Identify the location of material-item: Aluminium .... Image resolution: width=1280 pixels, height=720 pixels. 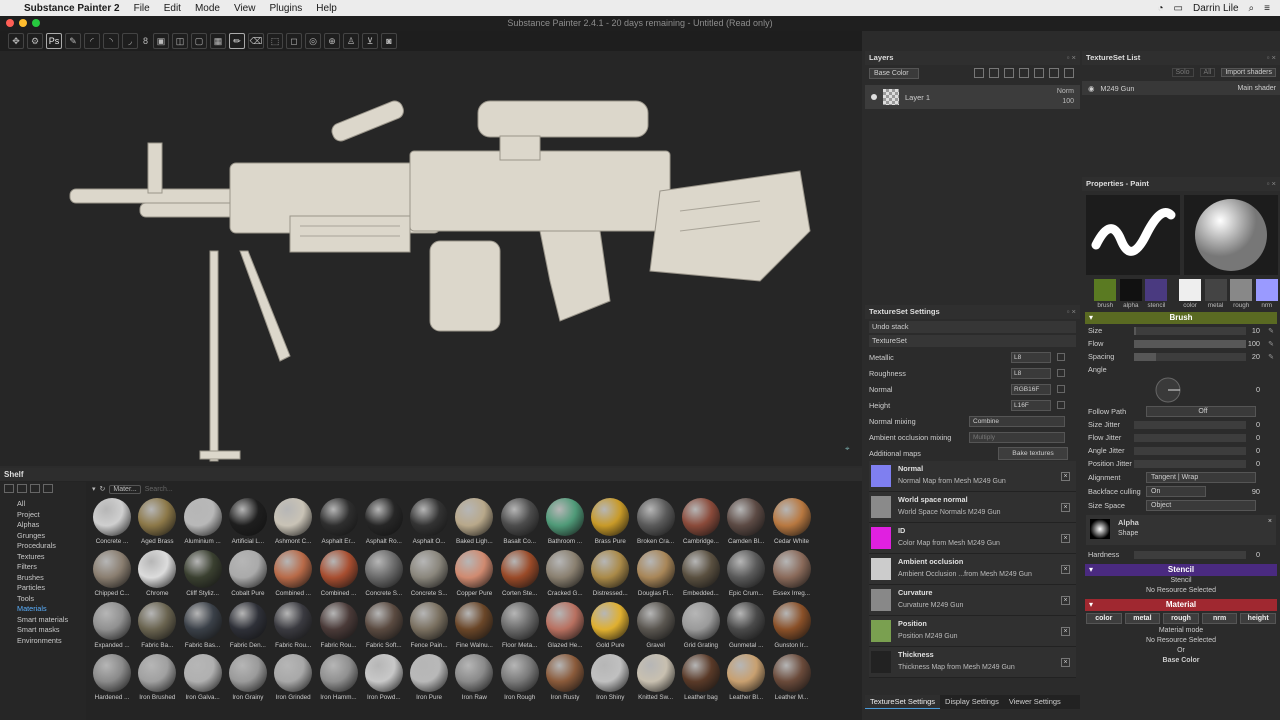
(203, 524).